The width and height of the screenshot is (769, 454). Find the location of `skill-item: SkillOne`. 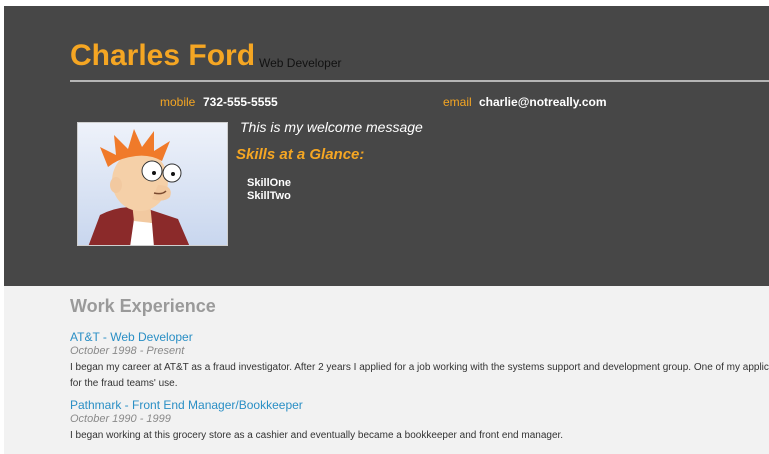

skill-item: SkillOne is located at coordinates (269, 183).